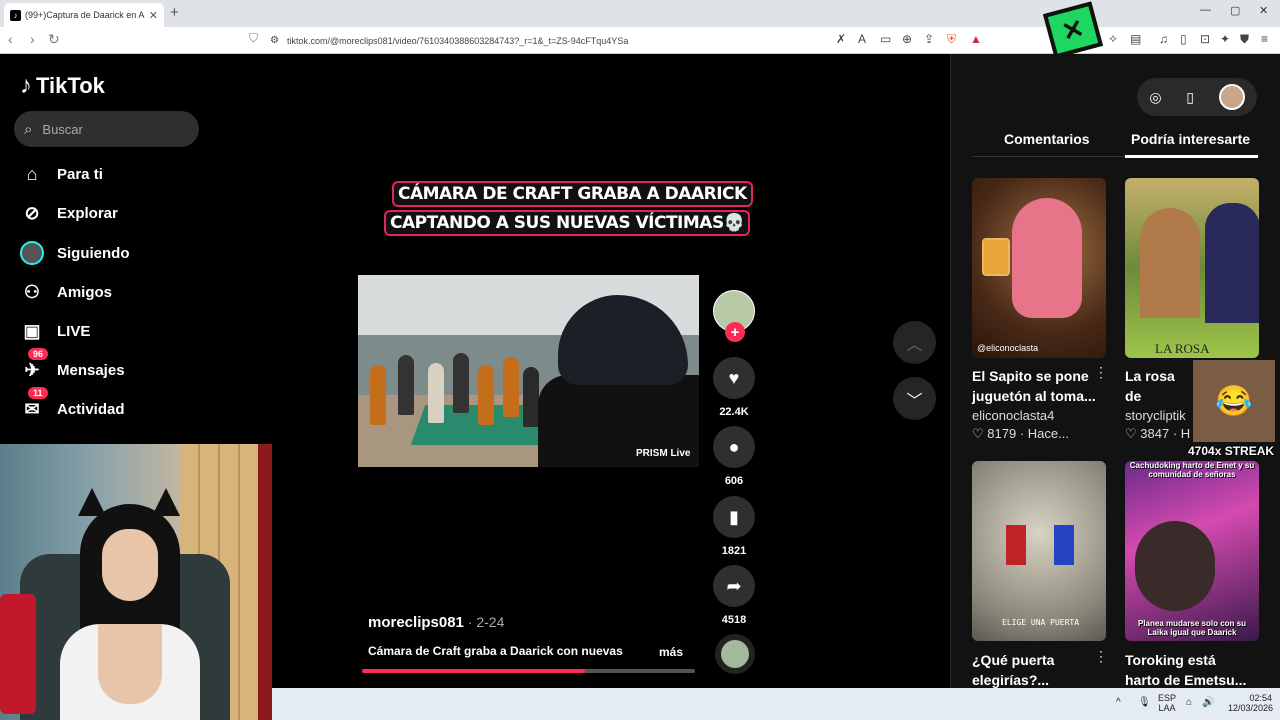 Image resolution: width=1280 pixels, height=720 pixels. I want to click on sidebar-item-mensajes: ✈ 96 Mensajes, so click(72, 366).